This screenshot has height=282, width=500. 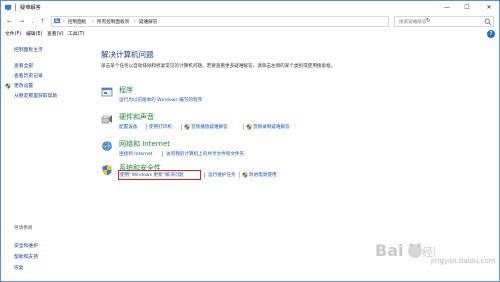 I want to click on programs-icon, so click(x=107, y=92).